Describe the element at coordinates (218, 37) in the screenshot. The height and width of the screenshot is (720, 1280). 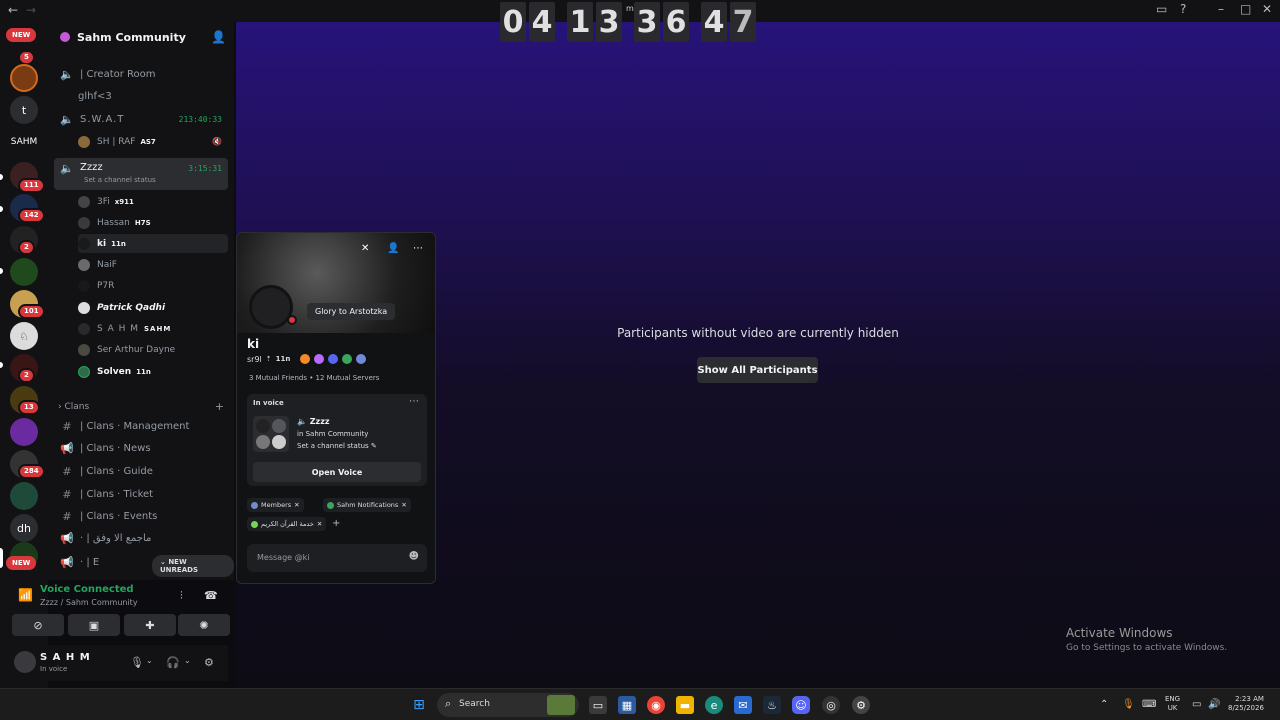
I see `invite-people-icon: 👤` at that location.